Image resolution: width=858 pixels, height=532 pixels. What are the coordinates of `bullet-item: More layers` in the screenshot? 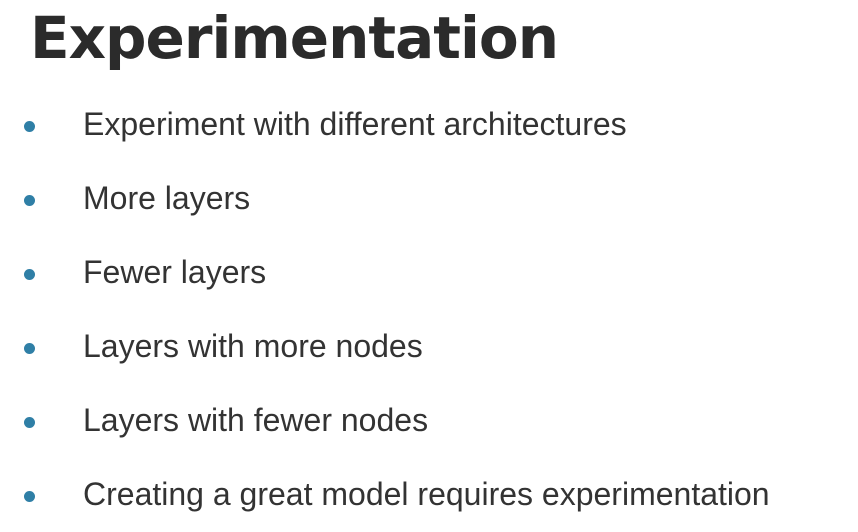 It's located at (429, 199).